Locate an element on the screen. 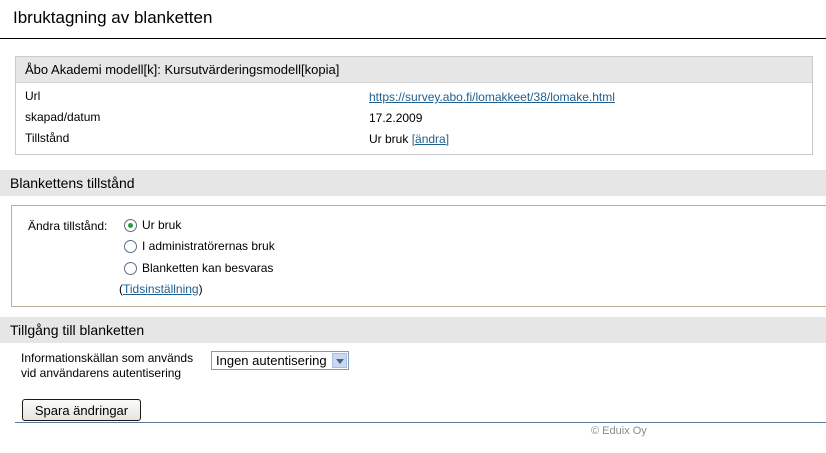 The height and width of the screenshot is (453, 826). footer-copyright: © Eduix Oy is located at coordinates (619, 431).